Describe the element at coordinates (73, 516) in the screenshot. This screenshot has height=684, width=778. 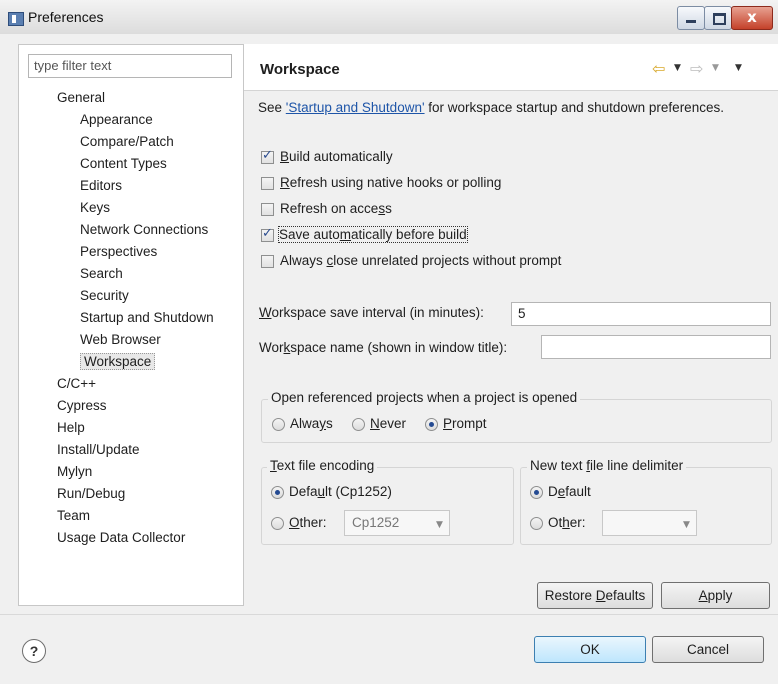
I see `tree-item: Team` at that location.